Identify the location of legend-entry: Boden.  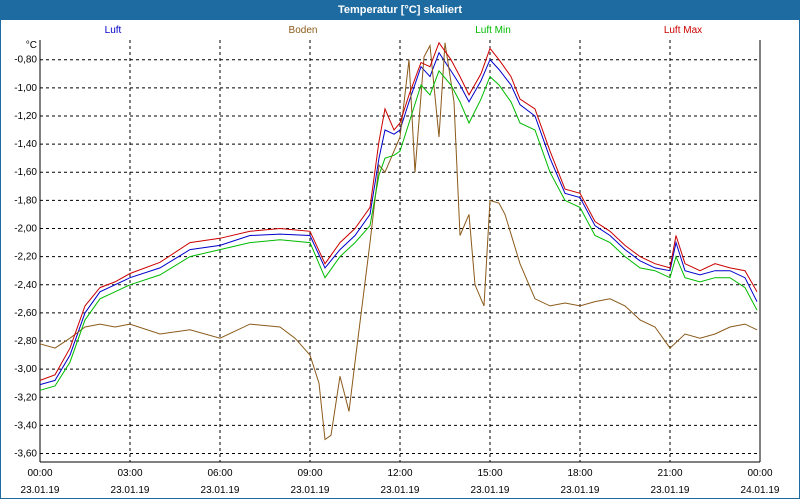
(303, 30).